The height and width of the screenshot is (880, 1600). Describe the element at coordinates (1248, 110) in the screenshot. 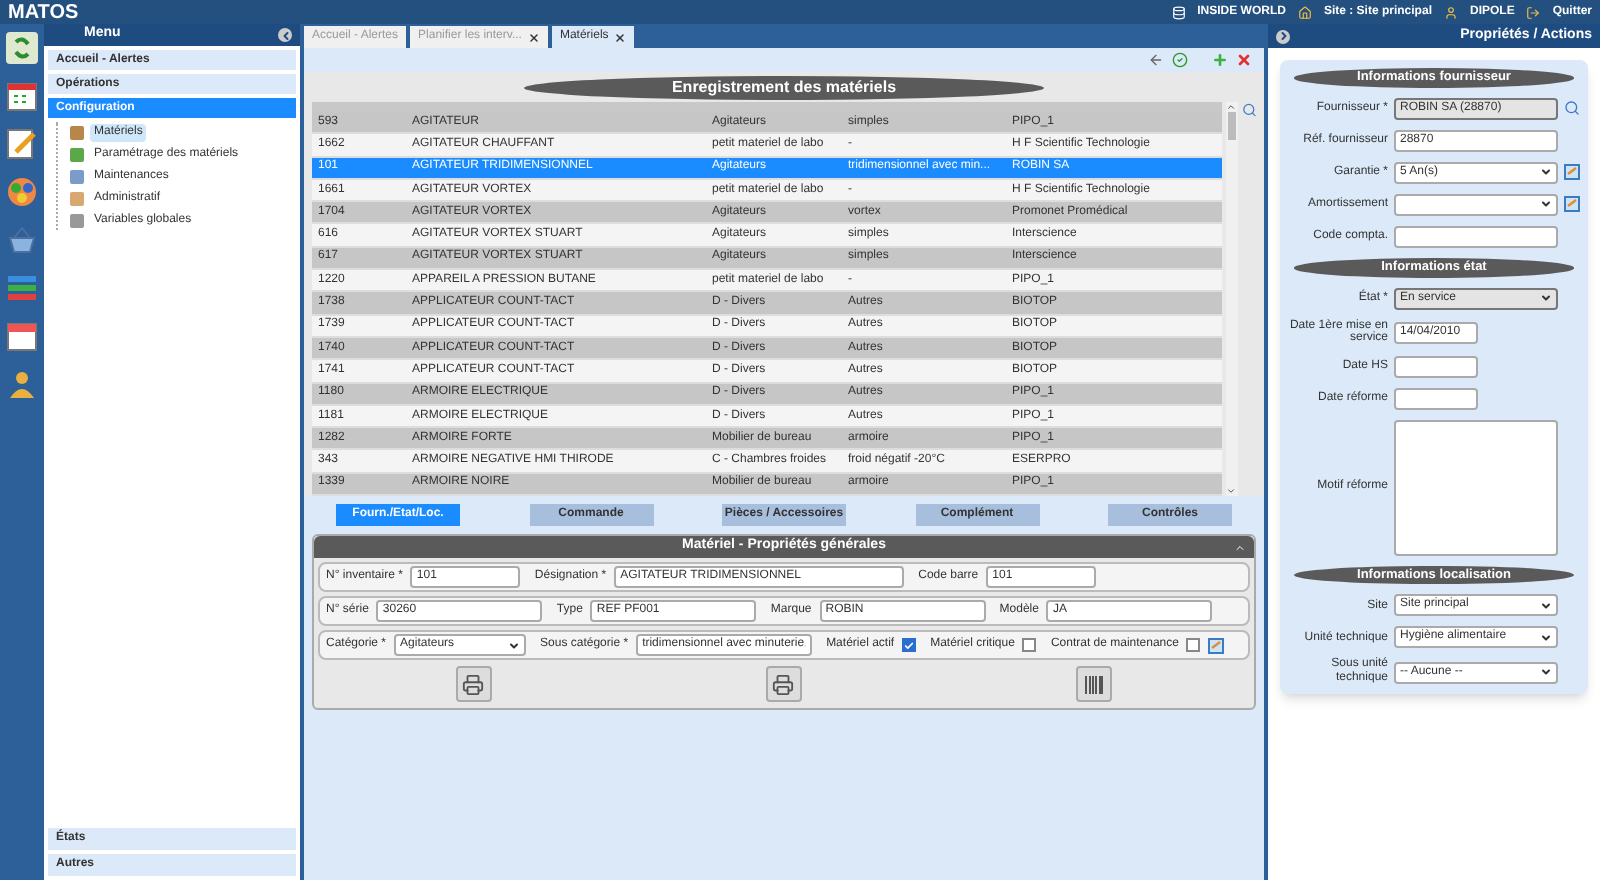

I see `search-icon` at that location.